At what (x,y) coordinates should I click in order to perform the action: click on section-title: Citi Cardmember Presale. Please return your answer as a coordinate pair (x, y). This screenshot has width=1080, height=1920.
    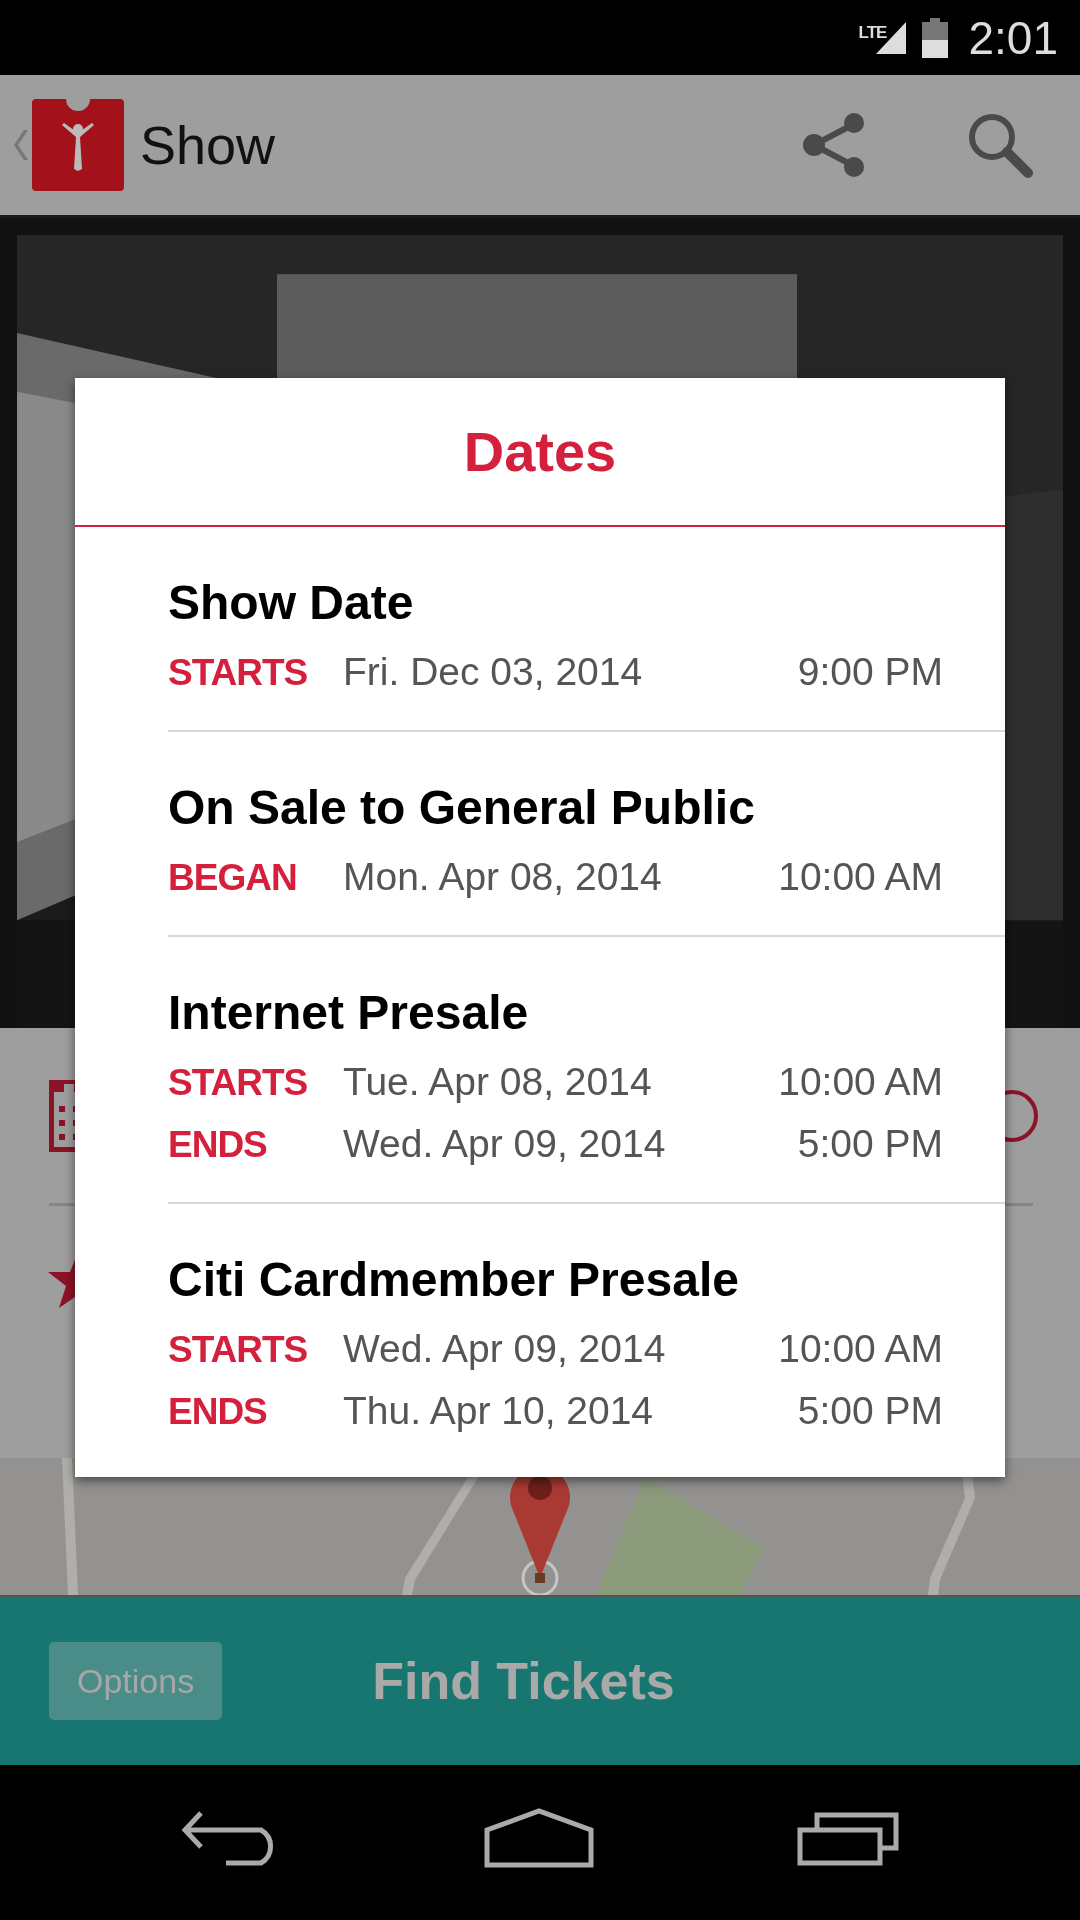
    Looking at the image, I should click on (454, 1279).